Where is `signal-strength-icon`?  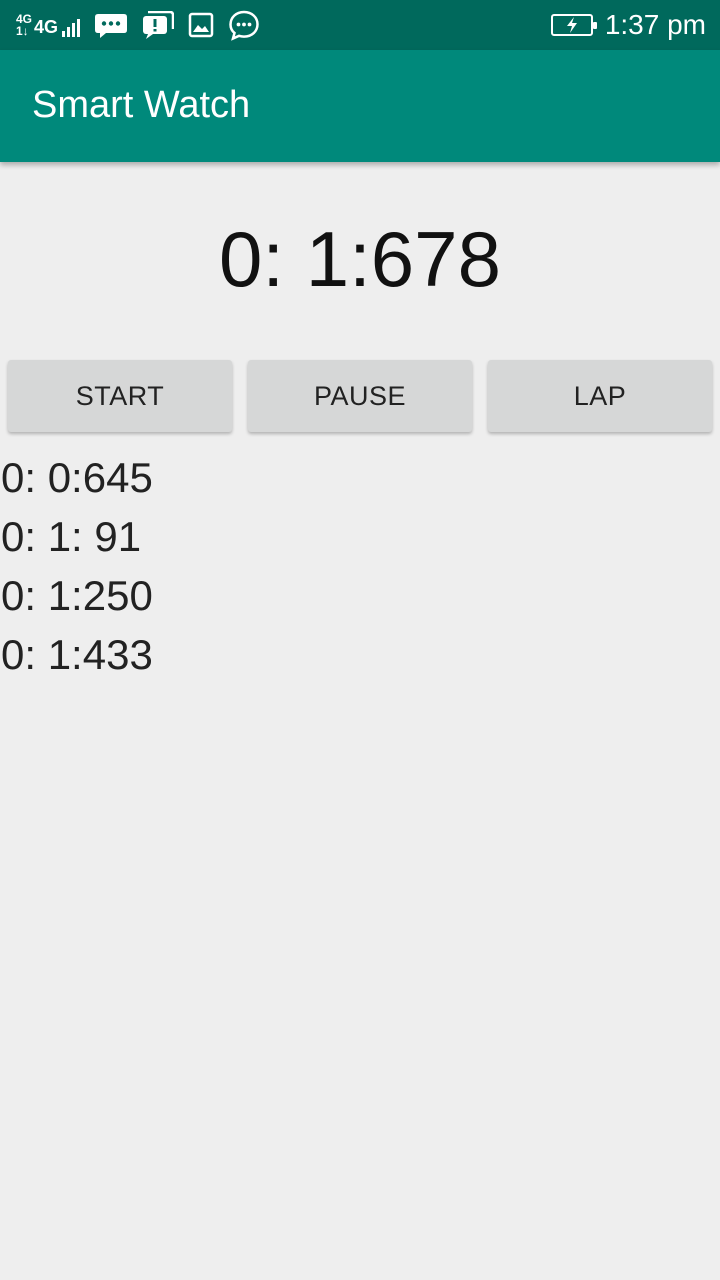 signal-strength-icon is located at coordinates (71, 27).